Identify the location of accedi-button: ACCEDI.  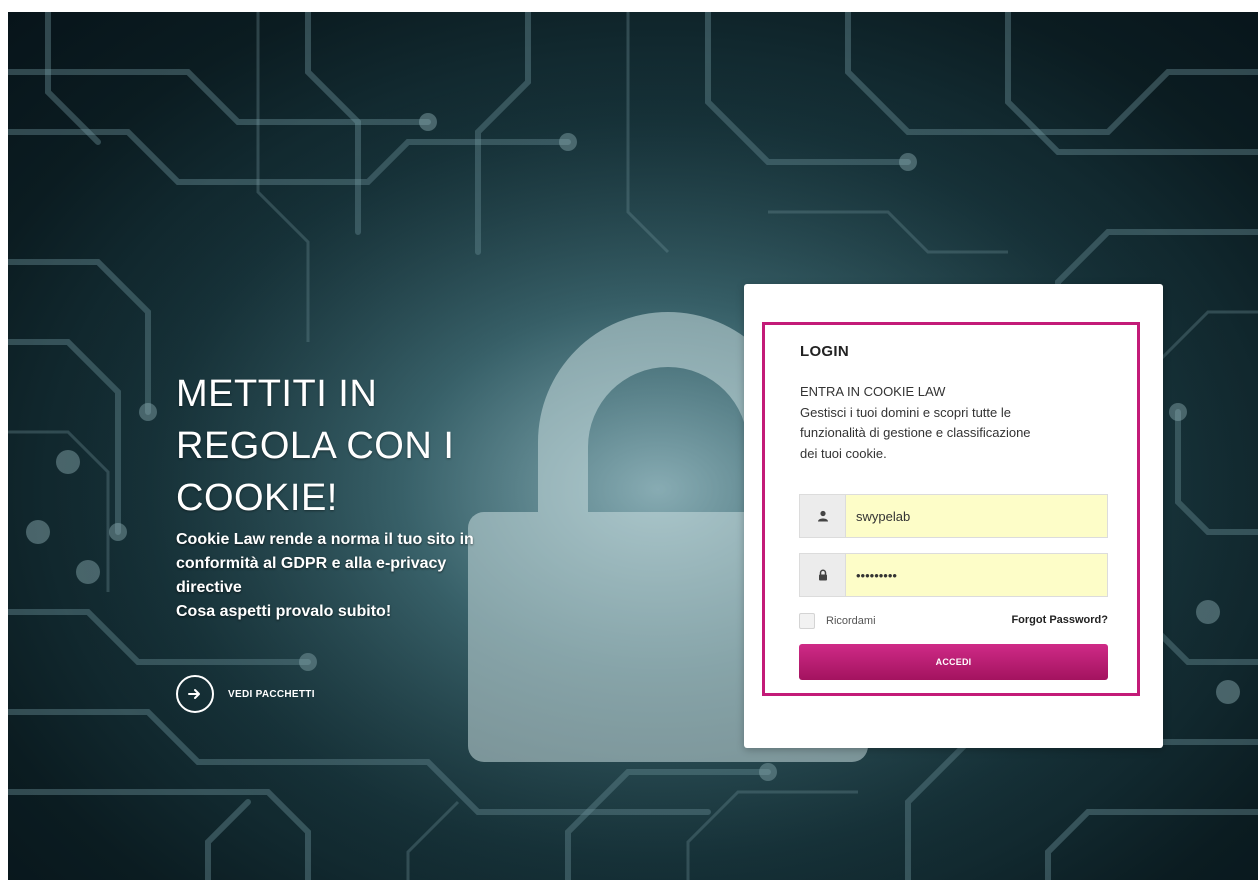
(953, 662).